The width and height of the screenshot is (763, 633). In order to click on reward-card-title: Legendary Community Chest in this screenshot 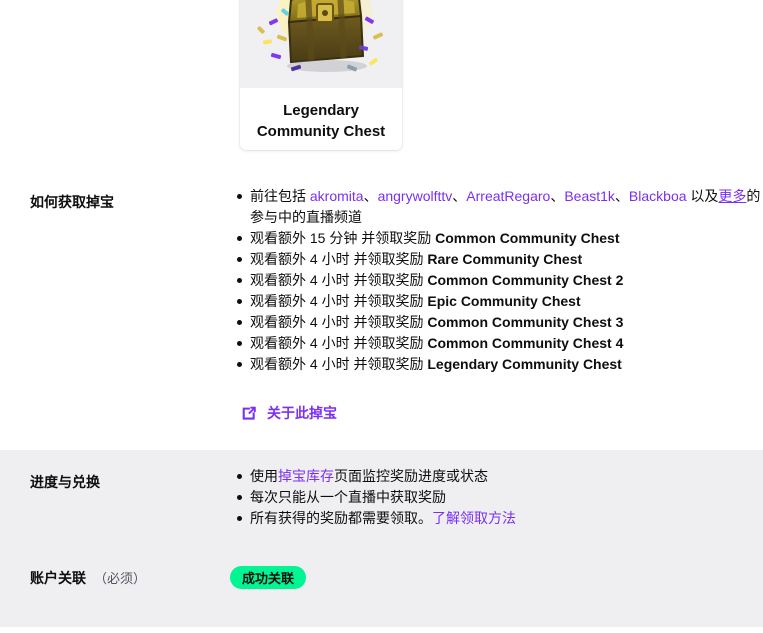, I will do `click(321, 115)`.